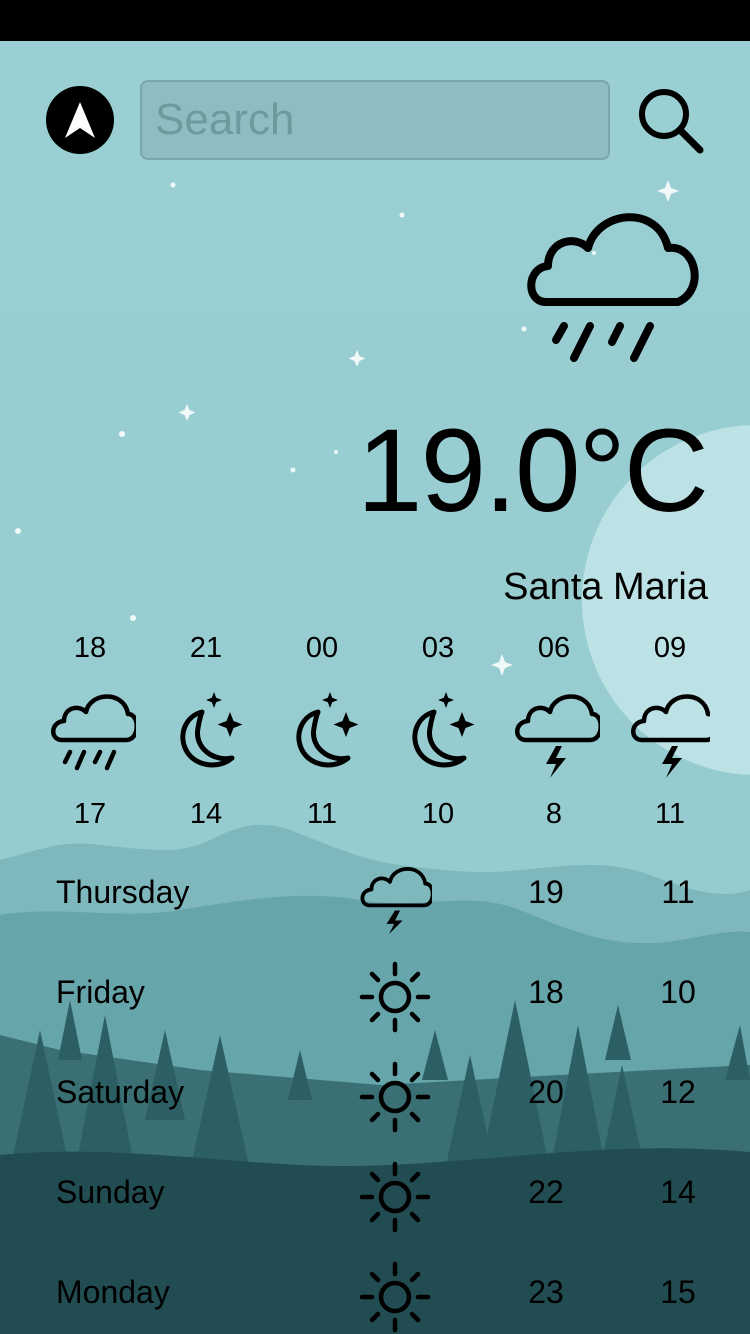 This screenshot has height=1334, width=750. Describe the element at coordinates (554, 648) in the screenshot. I see `hourly-time: 06` at that location.